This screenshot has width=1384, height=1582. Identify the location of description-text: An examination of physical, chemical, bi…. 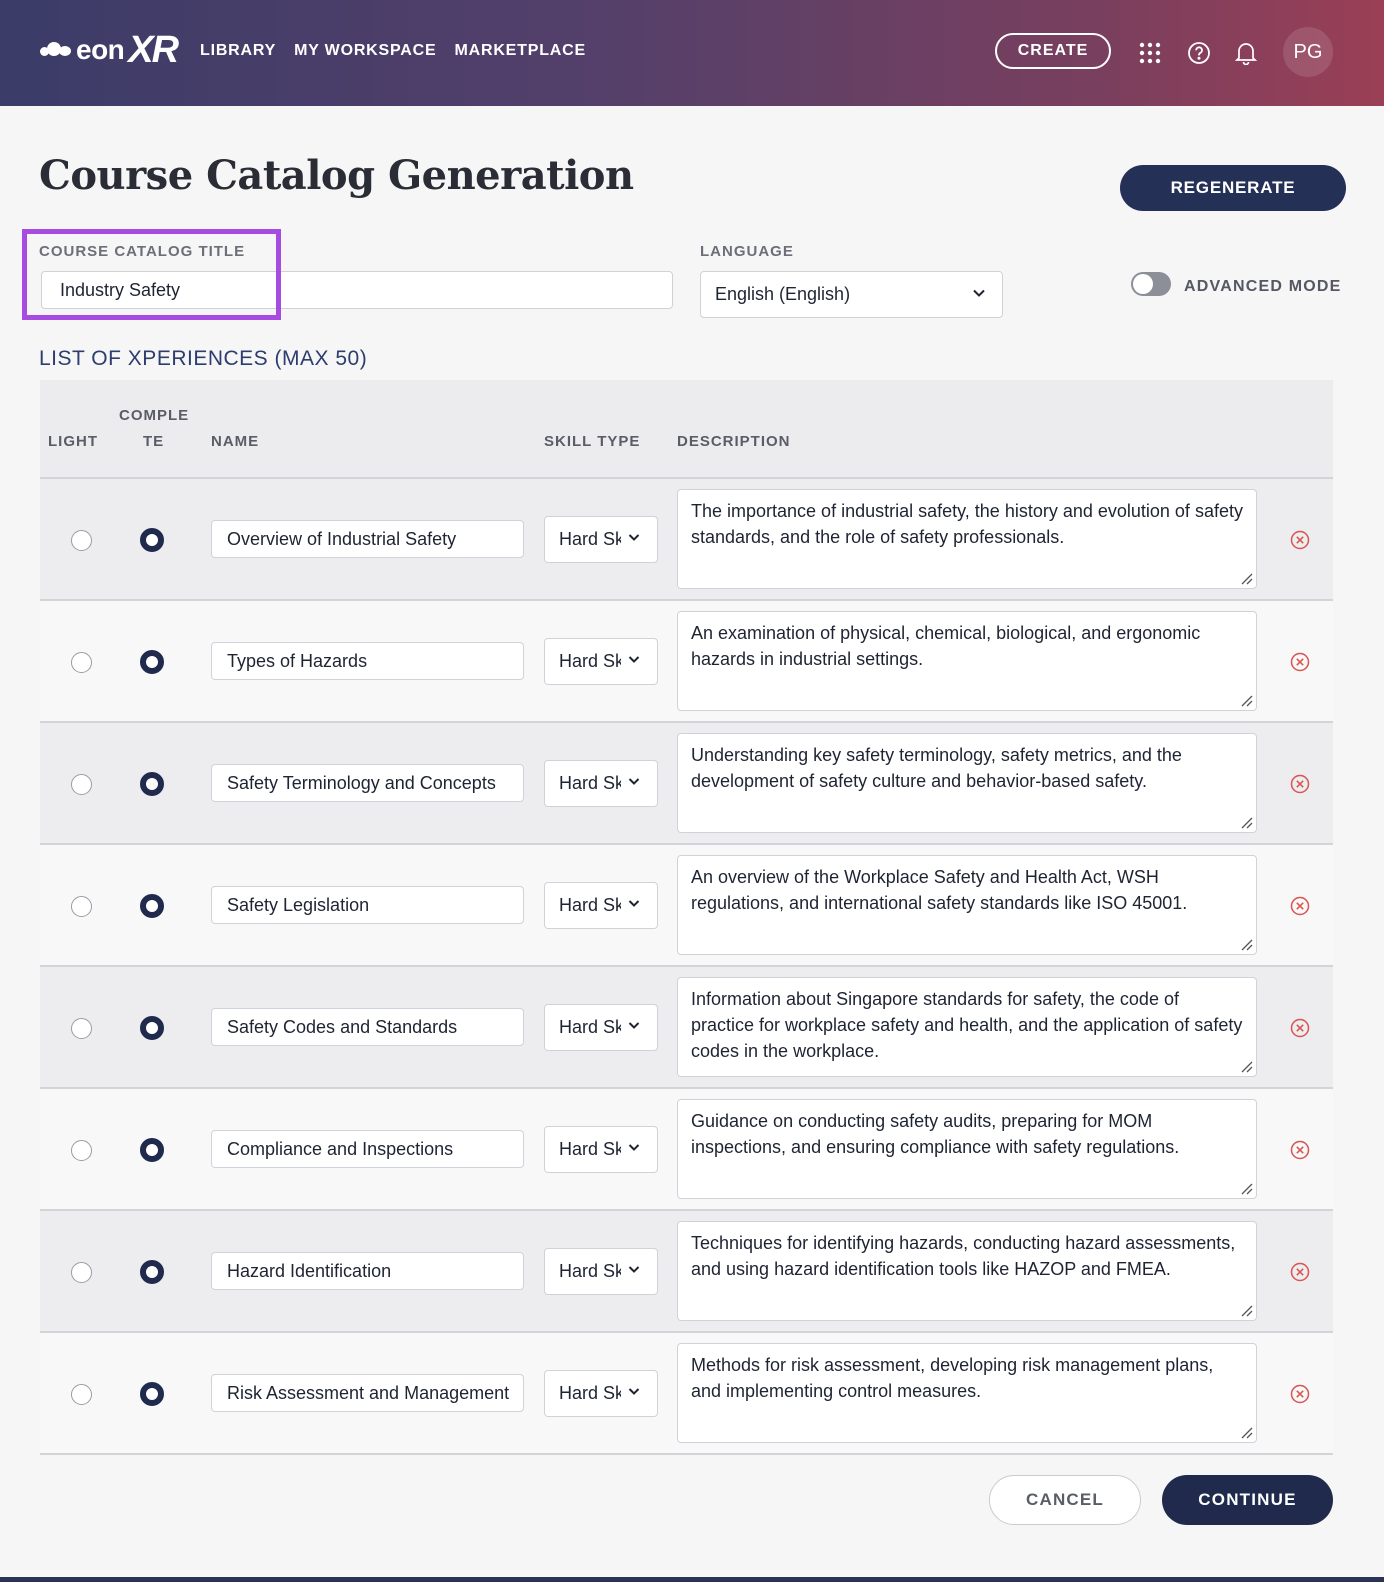
(946, 646).